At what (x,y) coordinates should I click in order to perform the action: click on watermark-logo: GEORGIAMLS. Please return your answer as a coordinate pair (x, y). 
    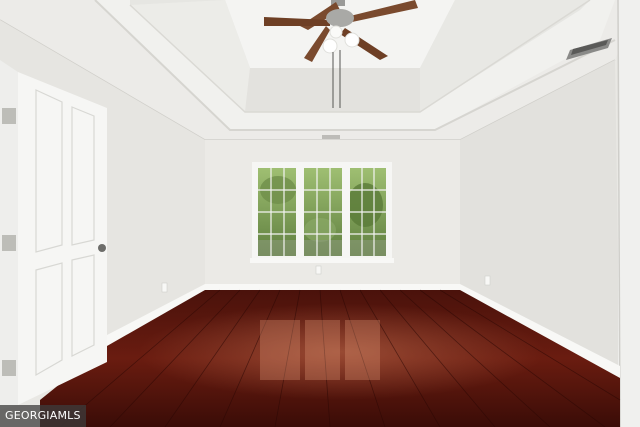
    Looking at the image, I should click on (43, 416).